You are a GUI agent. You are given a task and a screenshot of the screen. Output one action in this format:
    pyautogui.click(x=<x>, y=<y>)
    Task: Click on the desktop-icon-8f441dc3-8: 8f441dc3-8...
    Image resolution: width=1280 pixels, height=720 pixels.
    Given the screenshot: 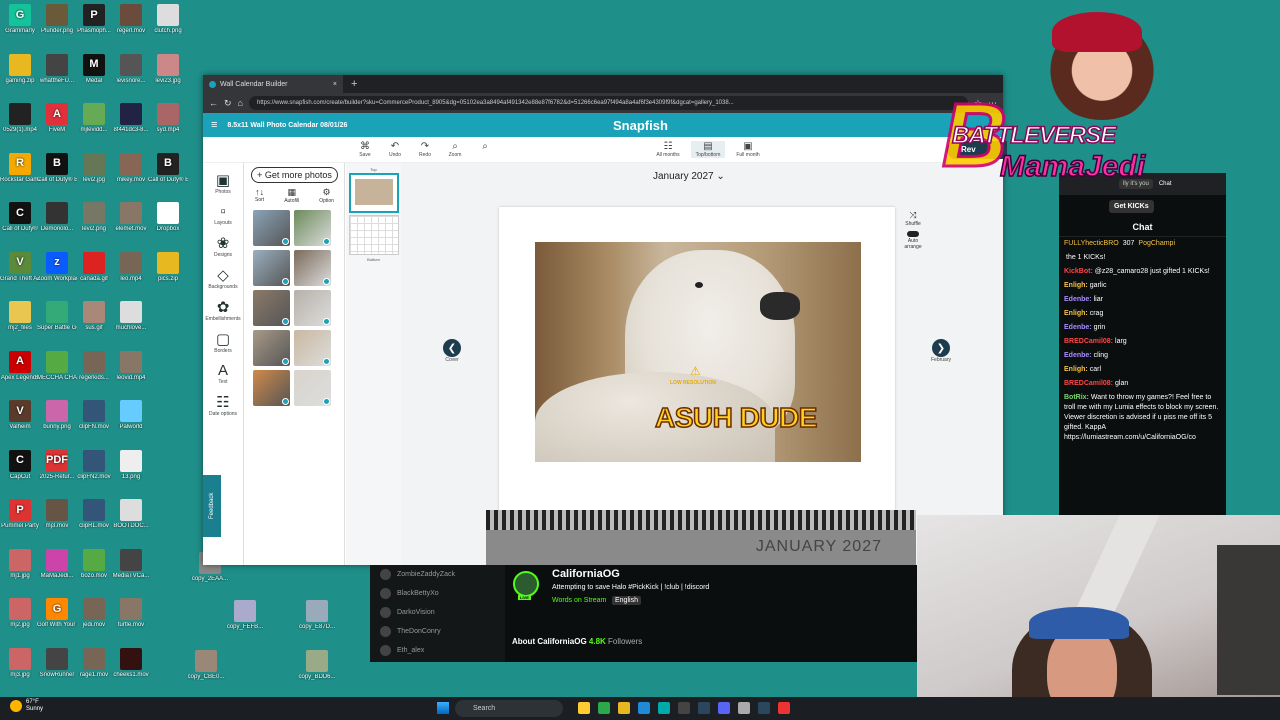 What is the action you would take?
    pyautogui.click(x=131, y=118)
    